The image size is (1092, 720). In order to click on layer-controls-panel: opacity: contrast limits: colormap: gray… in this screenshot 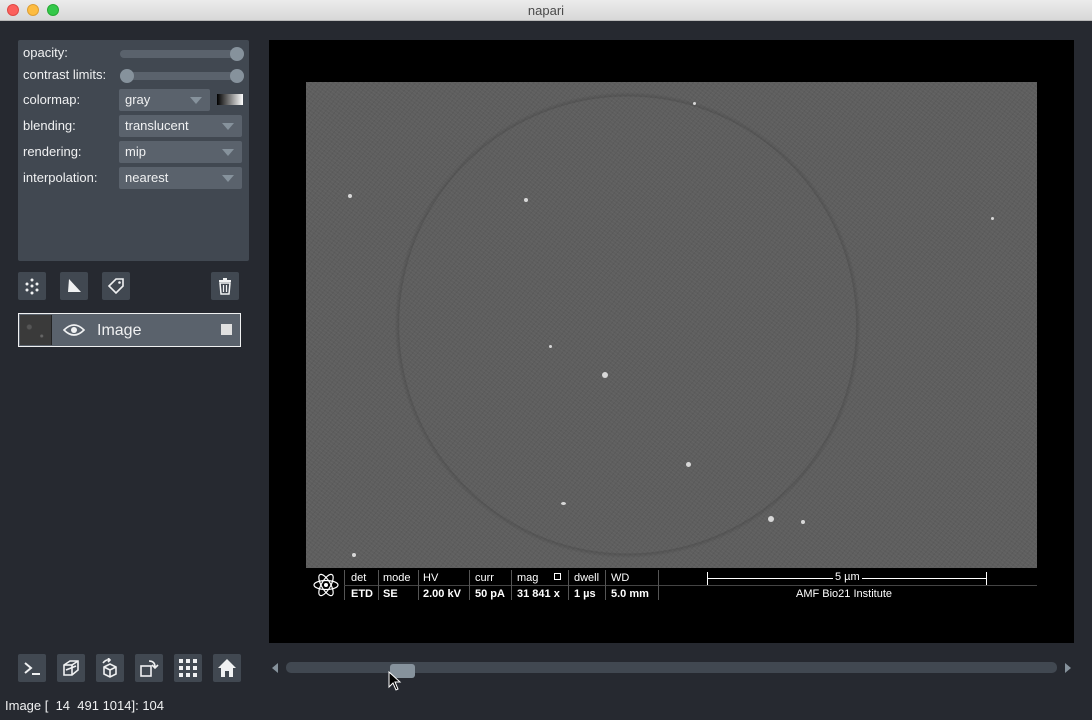, I will do `click(133, 150)`.